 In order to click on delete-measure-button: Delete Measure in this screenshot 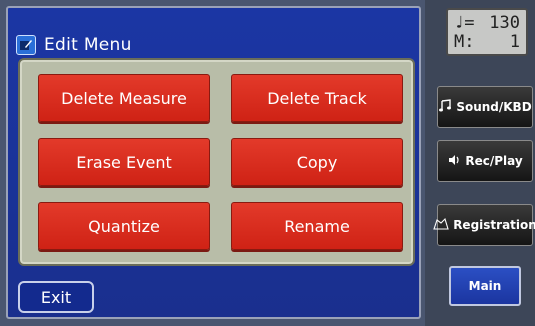, I will do `click(124, 98)`.